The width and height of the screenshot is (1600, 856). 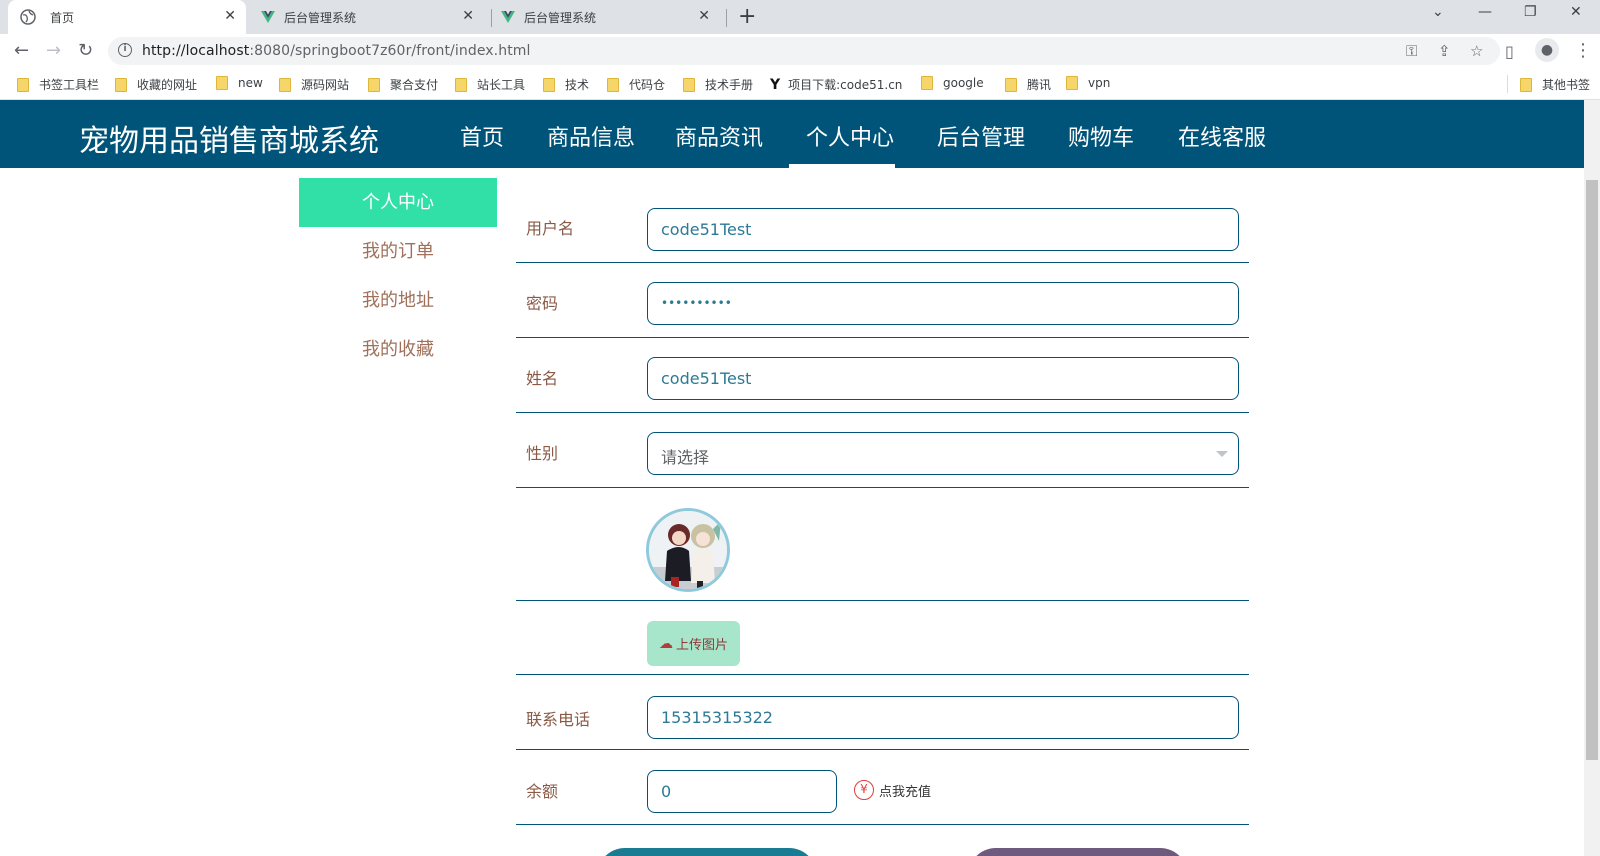 What do you see at coordinates (747, 16) in the screenshot?
I see `new-tab-button: +` at bounding box center [747, 16].